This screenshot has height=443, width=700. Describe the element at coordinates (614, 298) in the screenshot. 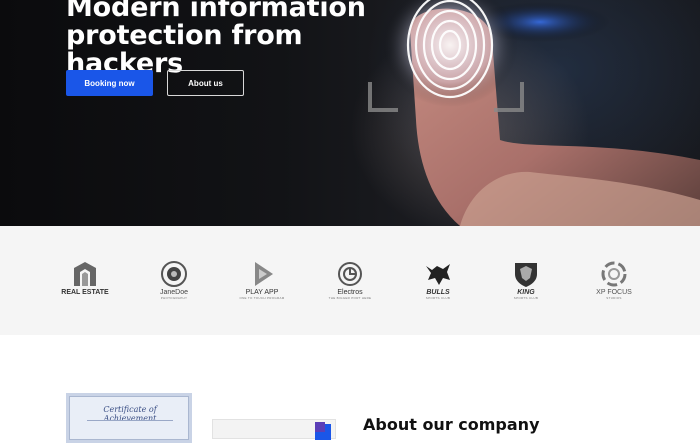

I see `partner-subtitle: STUDIOS` at that location.